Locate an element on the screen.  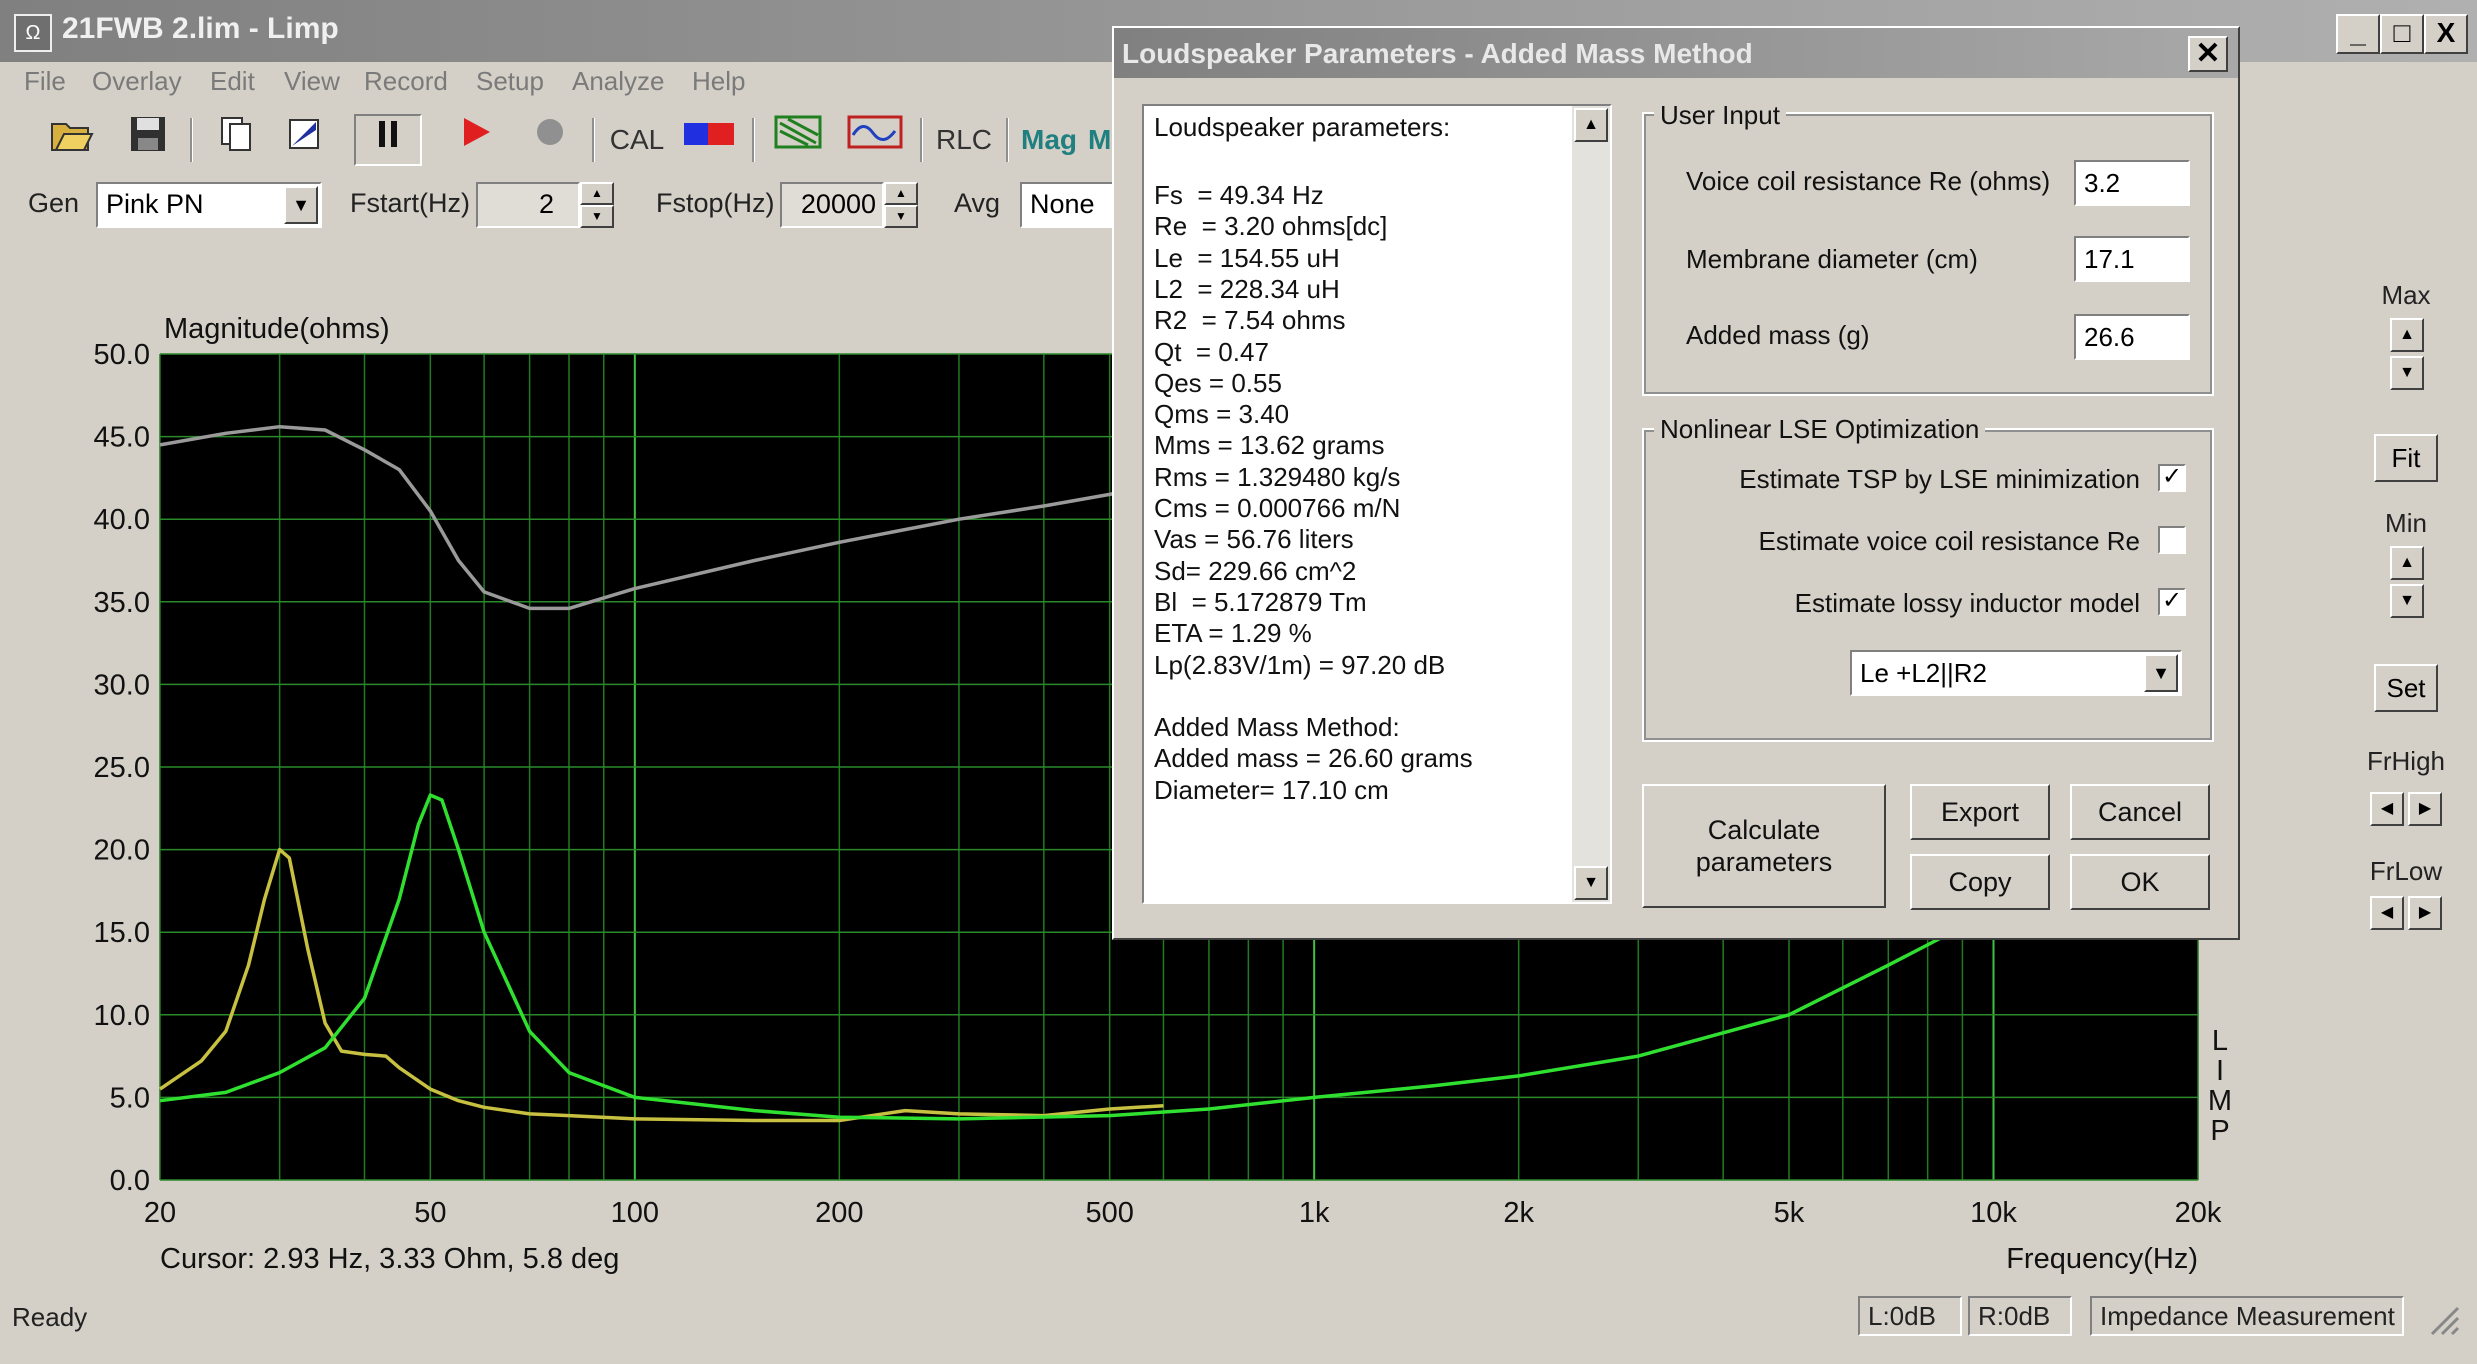
fit-button: Fit is located at coordinates (2406, 458).